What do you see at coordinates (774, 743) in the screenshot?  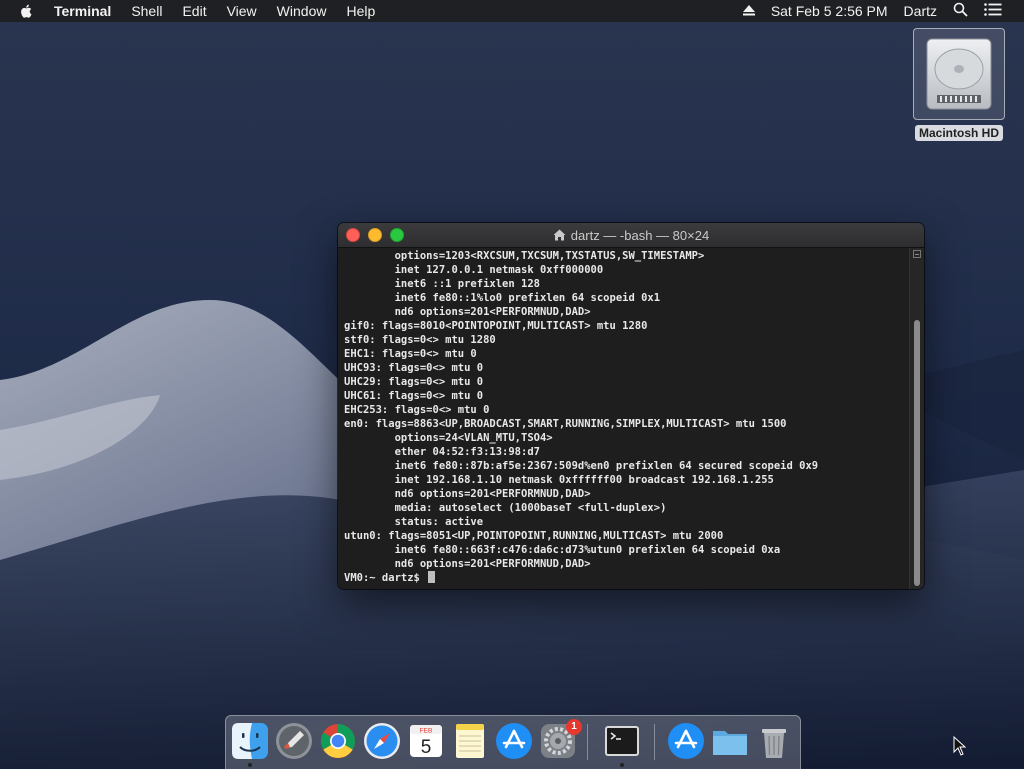 I see `trash-icon` at bounding box center [774, 743].